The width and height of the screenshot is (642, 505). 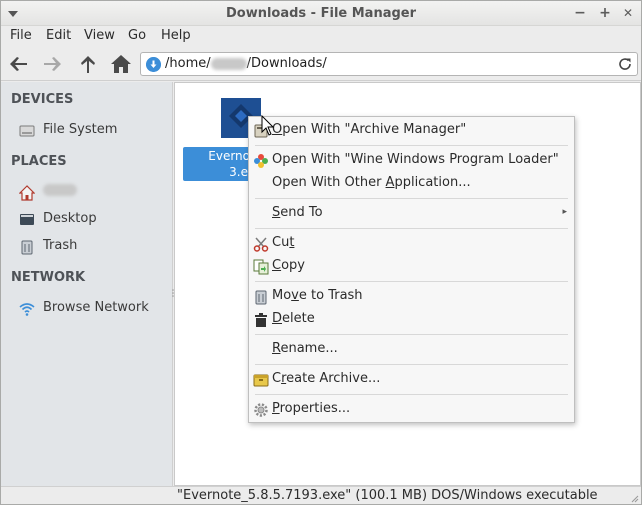 I want to click on menu-item-copy: Copy, so click(x=411, y=267).